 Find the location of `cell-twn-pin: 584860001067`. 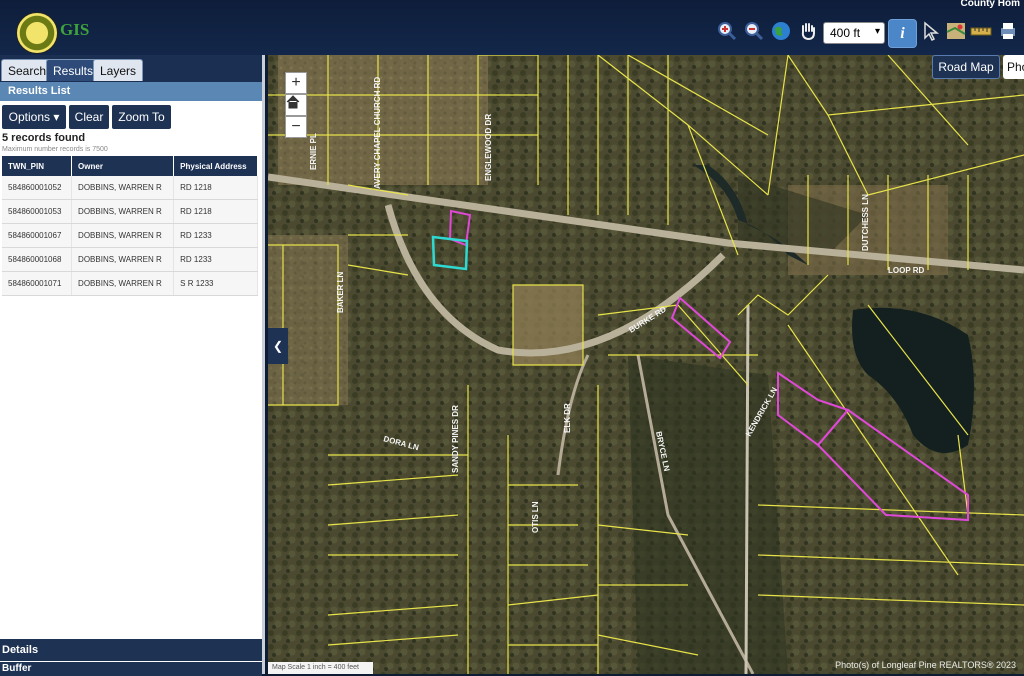

cell-twn-pin: 584860001067 is located at coordinates (37, 235).